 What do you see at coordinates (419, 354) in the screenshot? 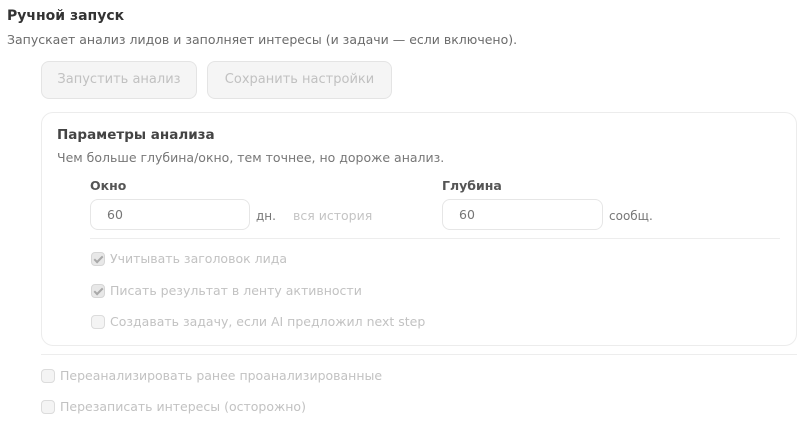
I see `section-divider` at bounding box center [419, 354].